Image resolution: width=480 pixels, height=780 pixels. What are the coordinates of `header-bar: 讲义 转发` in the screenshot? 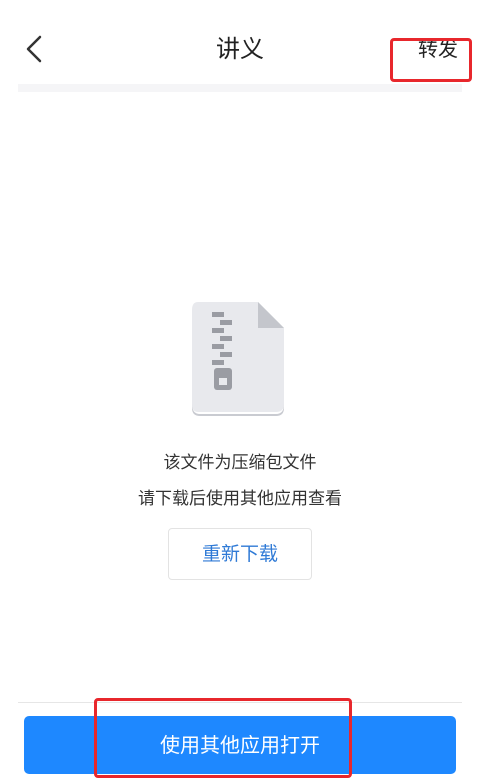 It's located at (240, 42).